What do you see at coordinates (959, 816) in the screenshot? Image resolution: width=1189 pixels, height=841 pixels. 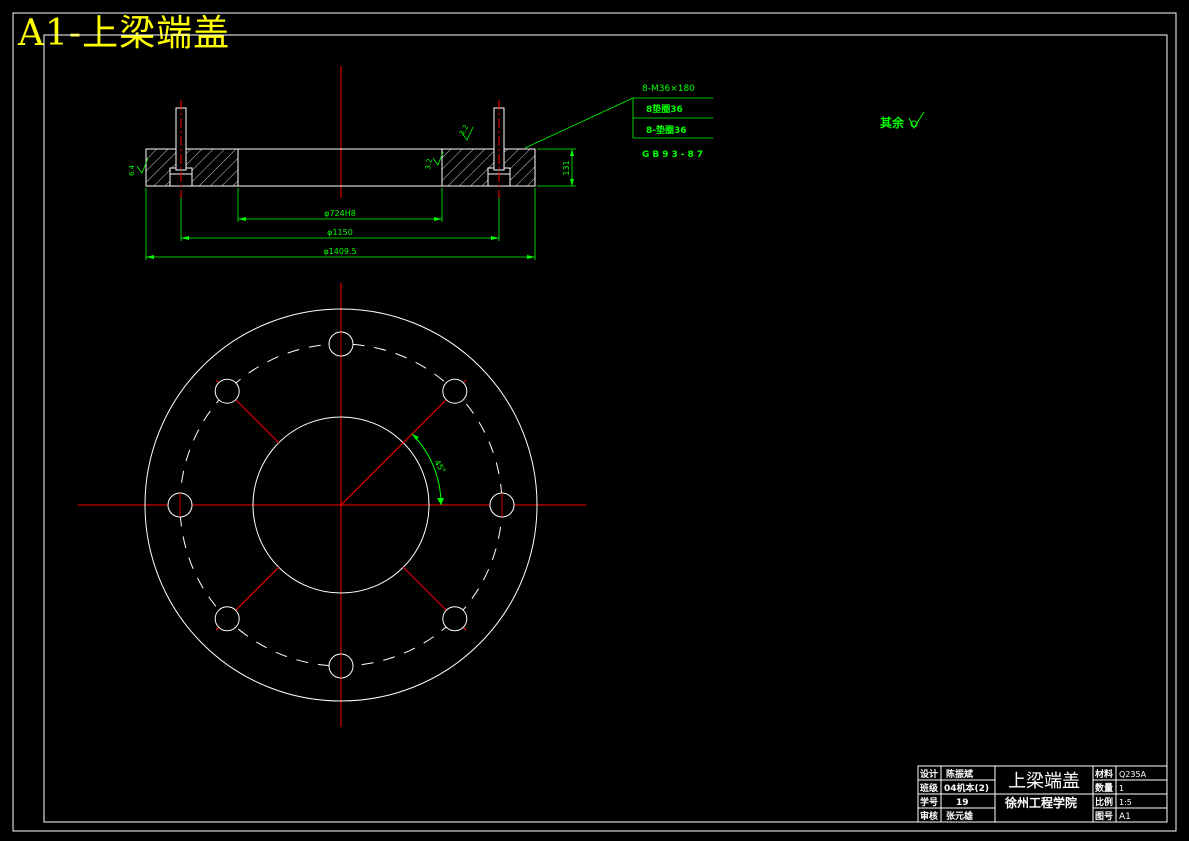 I see `tb-reviewer-value: 张元雄` at bounding box center [959, 816].